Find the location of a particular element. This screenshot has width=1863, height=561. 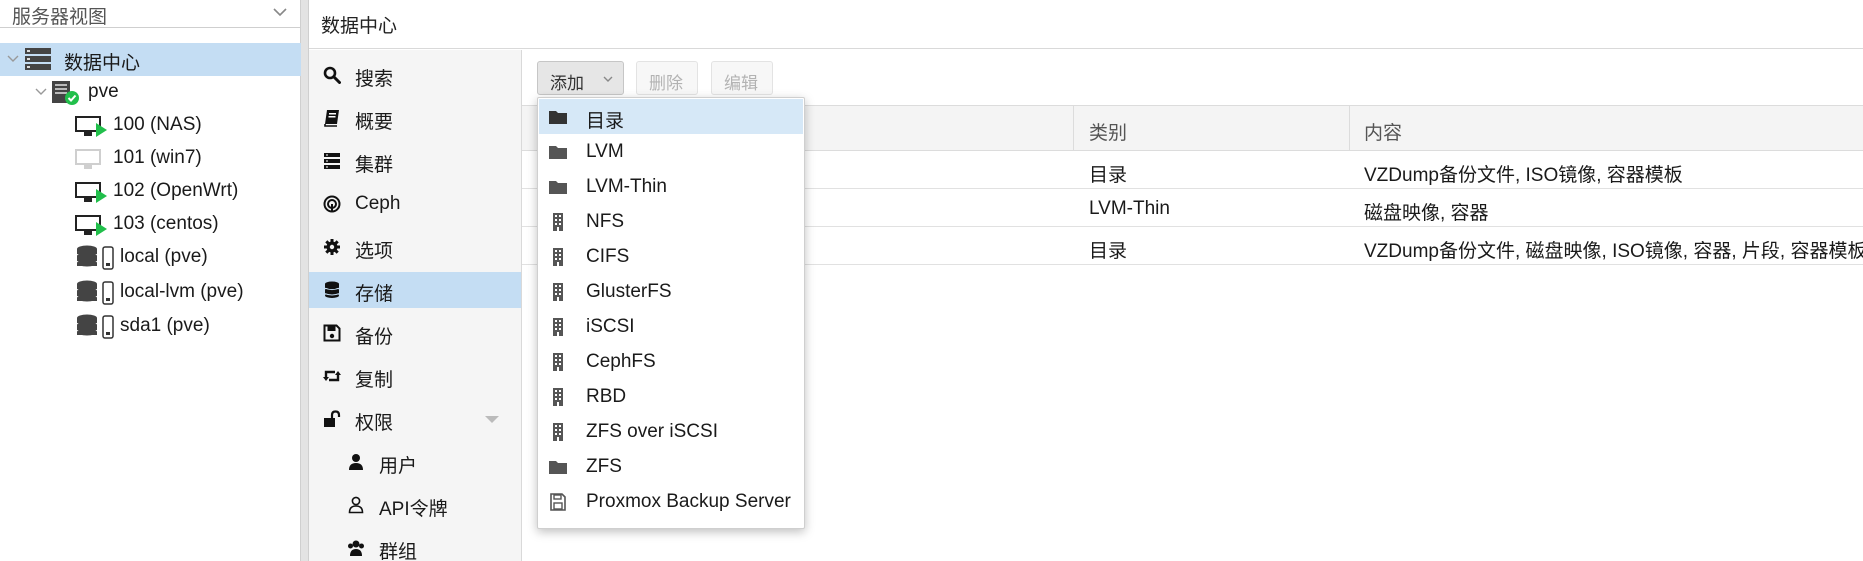

nav-item-api-tokens: API令牌 is located at coordinates (415, 505).